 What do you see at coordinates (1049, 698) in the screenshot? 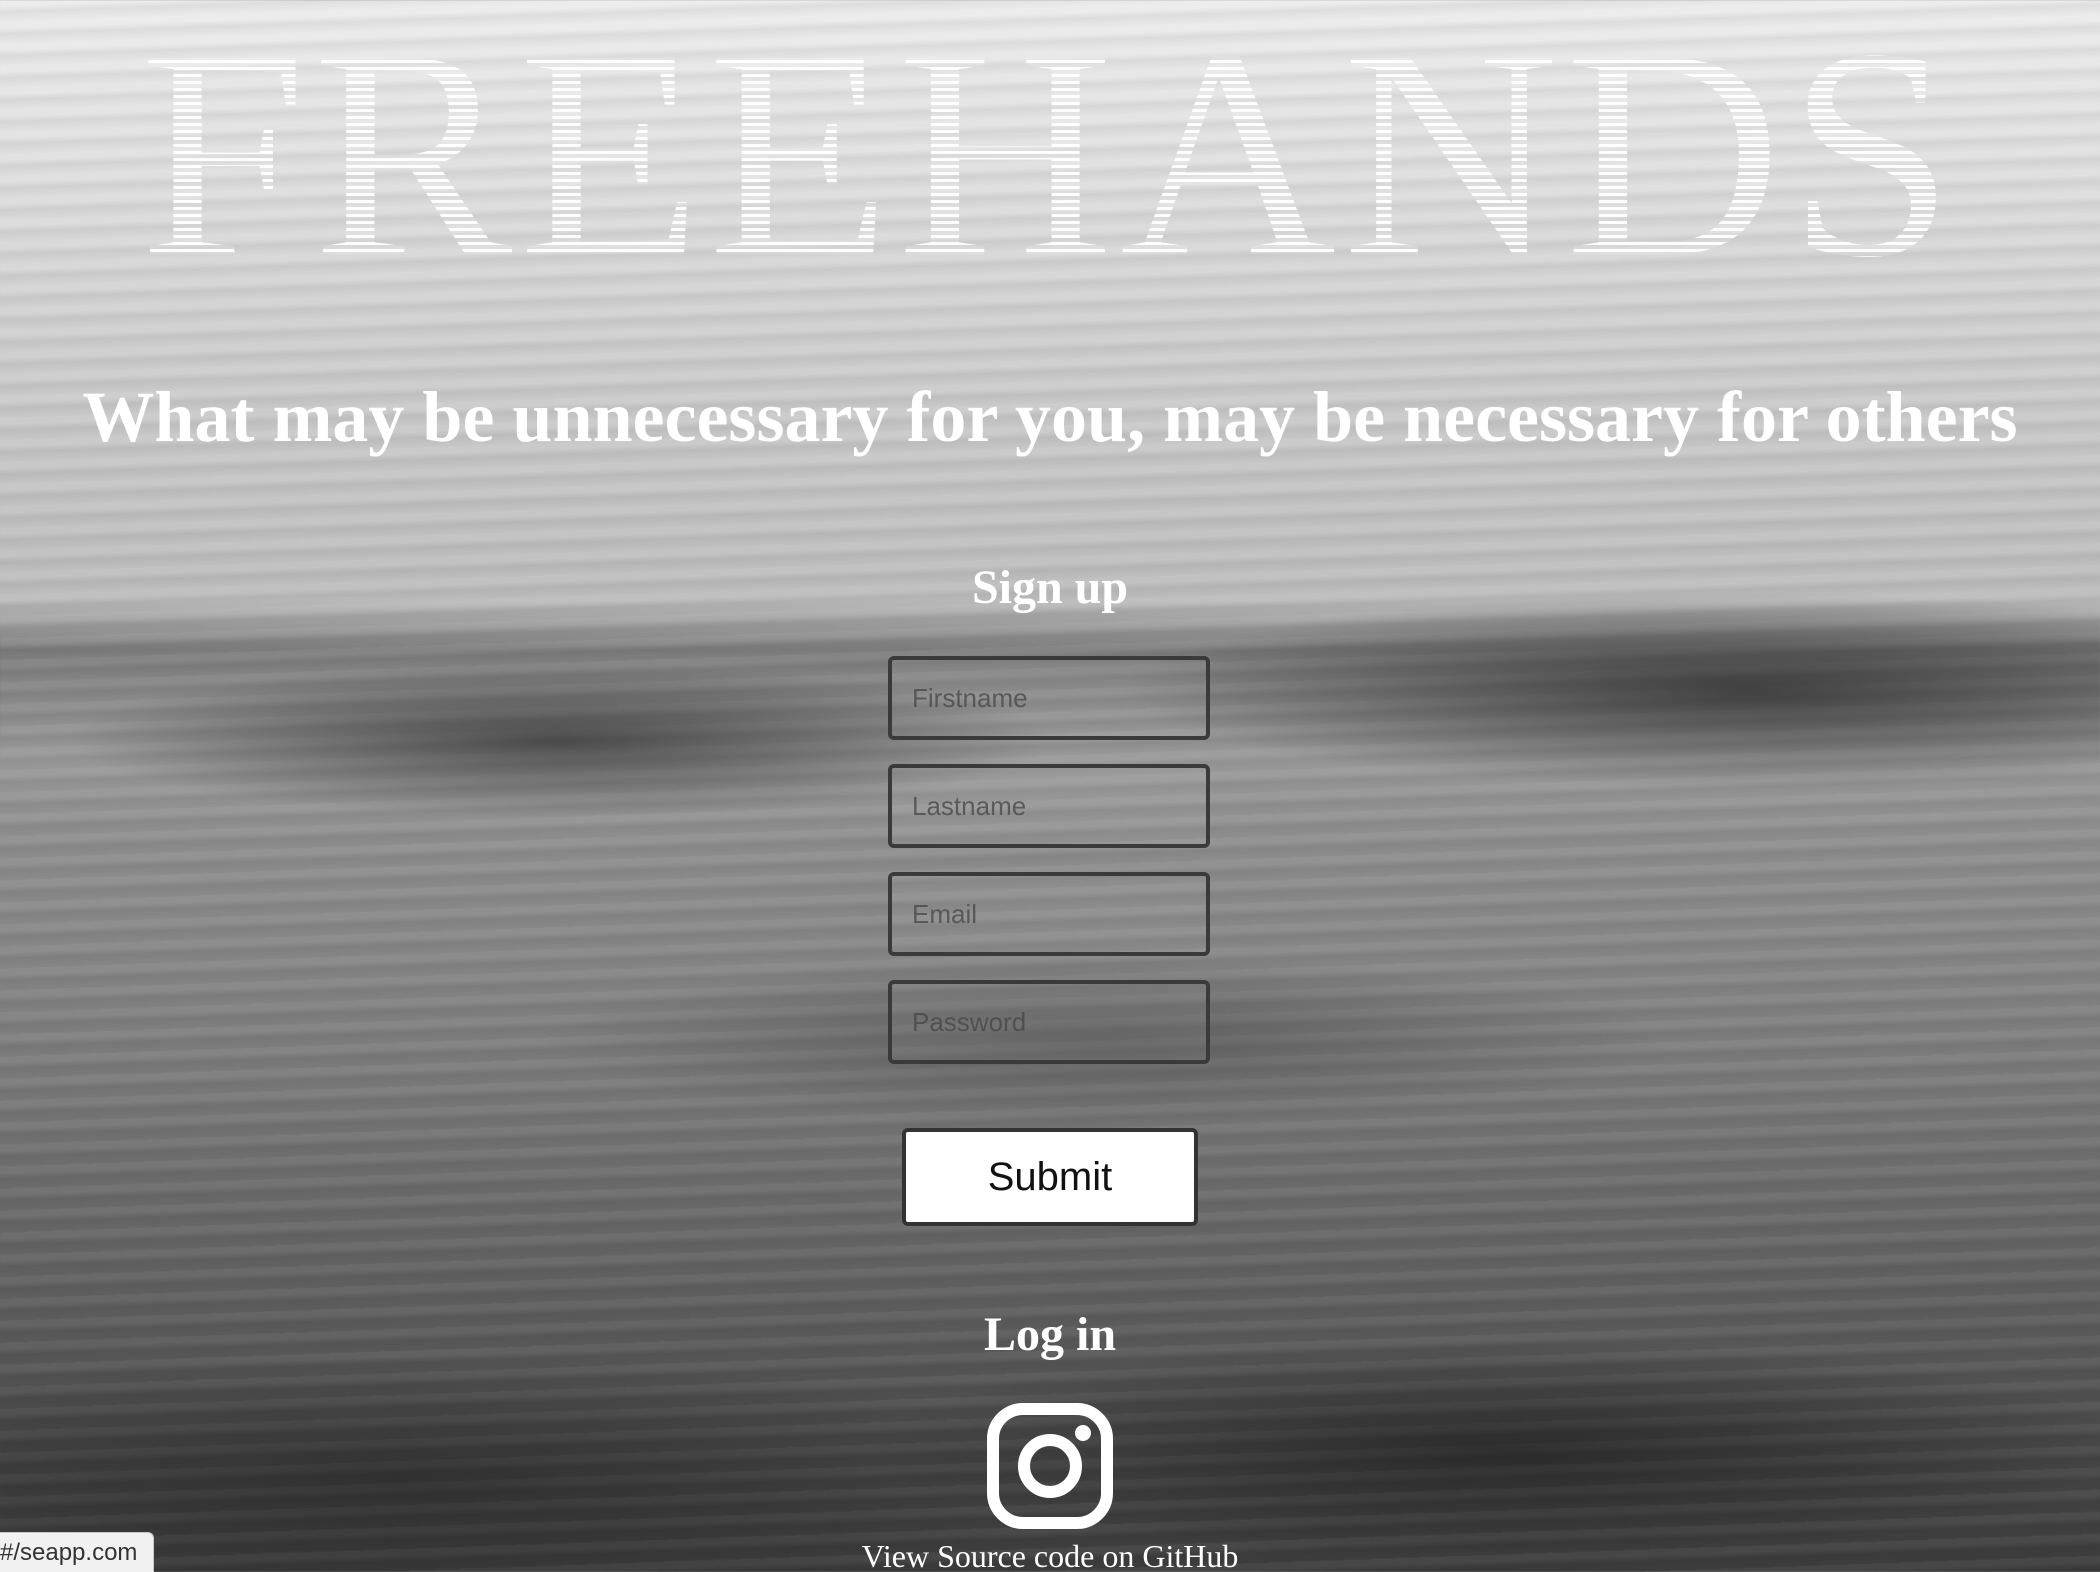
I see `firstname-input` at bounding box center [1049, 698].